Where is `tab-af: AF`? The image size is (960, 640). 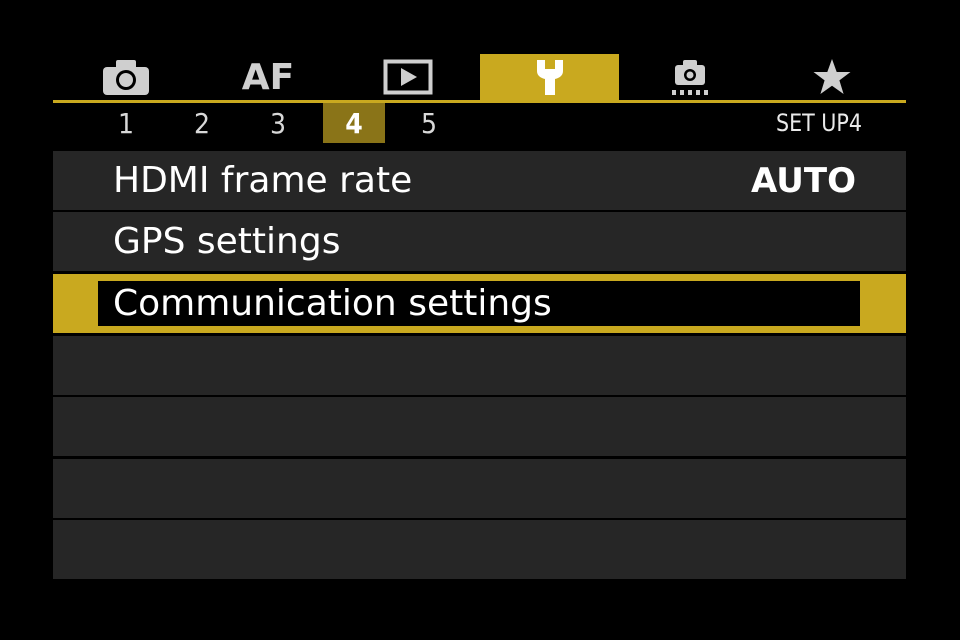 tab-af: AF is located at coordinates (268, 77).